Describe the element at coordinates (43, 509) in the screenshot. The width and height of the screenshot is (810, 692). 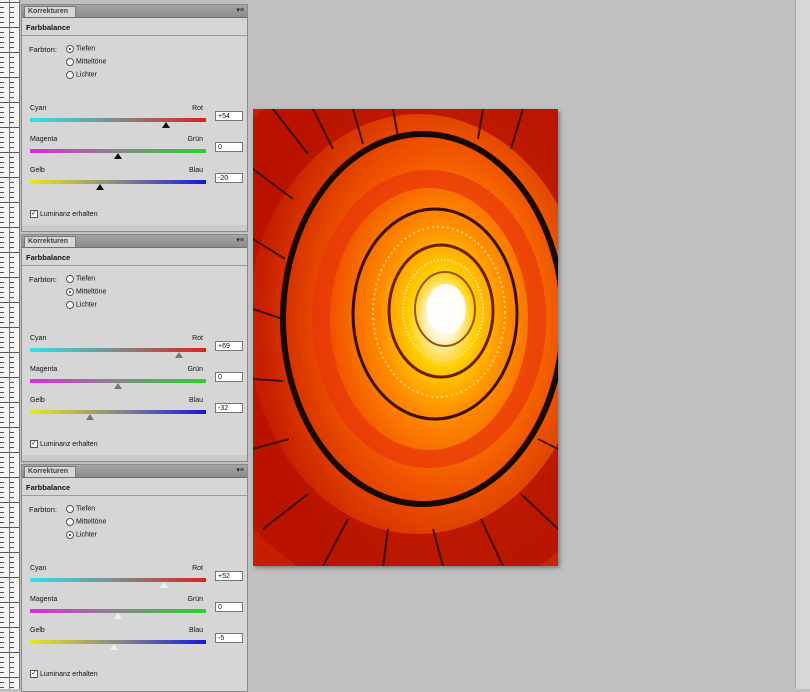
I see `tone-label: Farbton:` at that location.